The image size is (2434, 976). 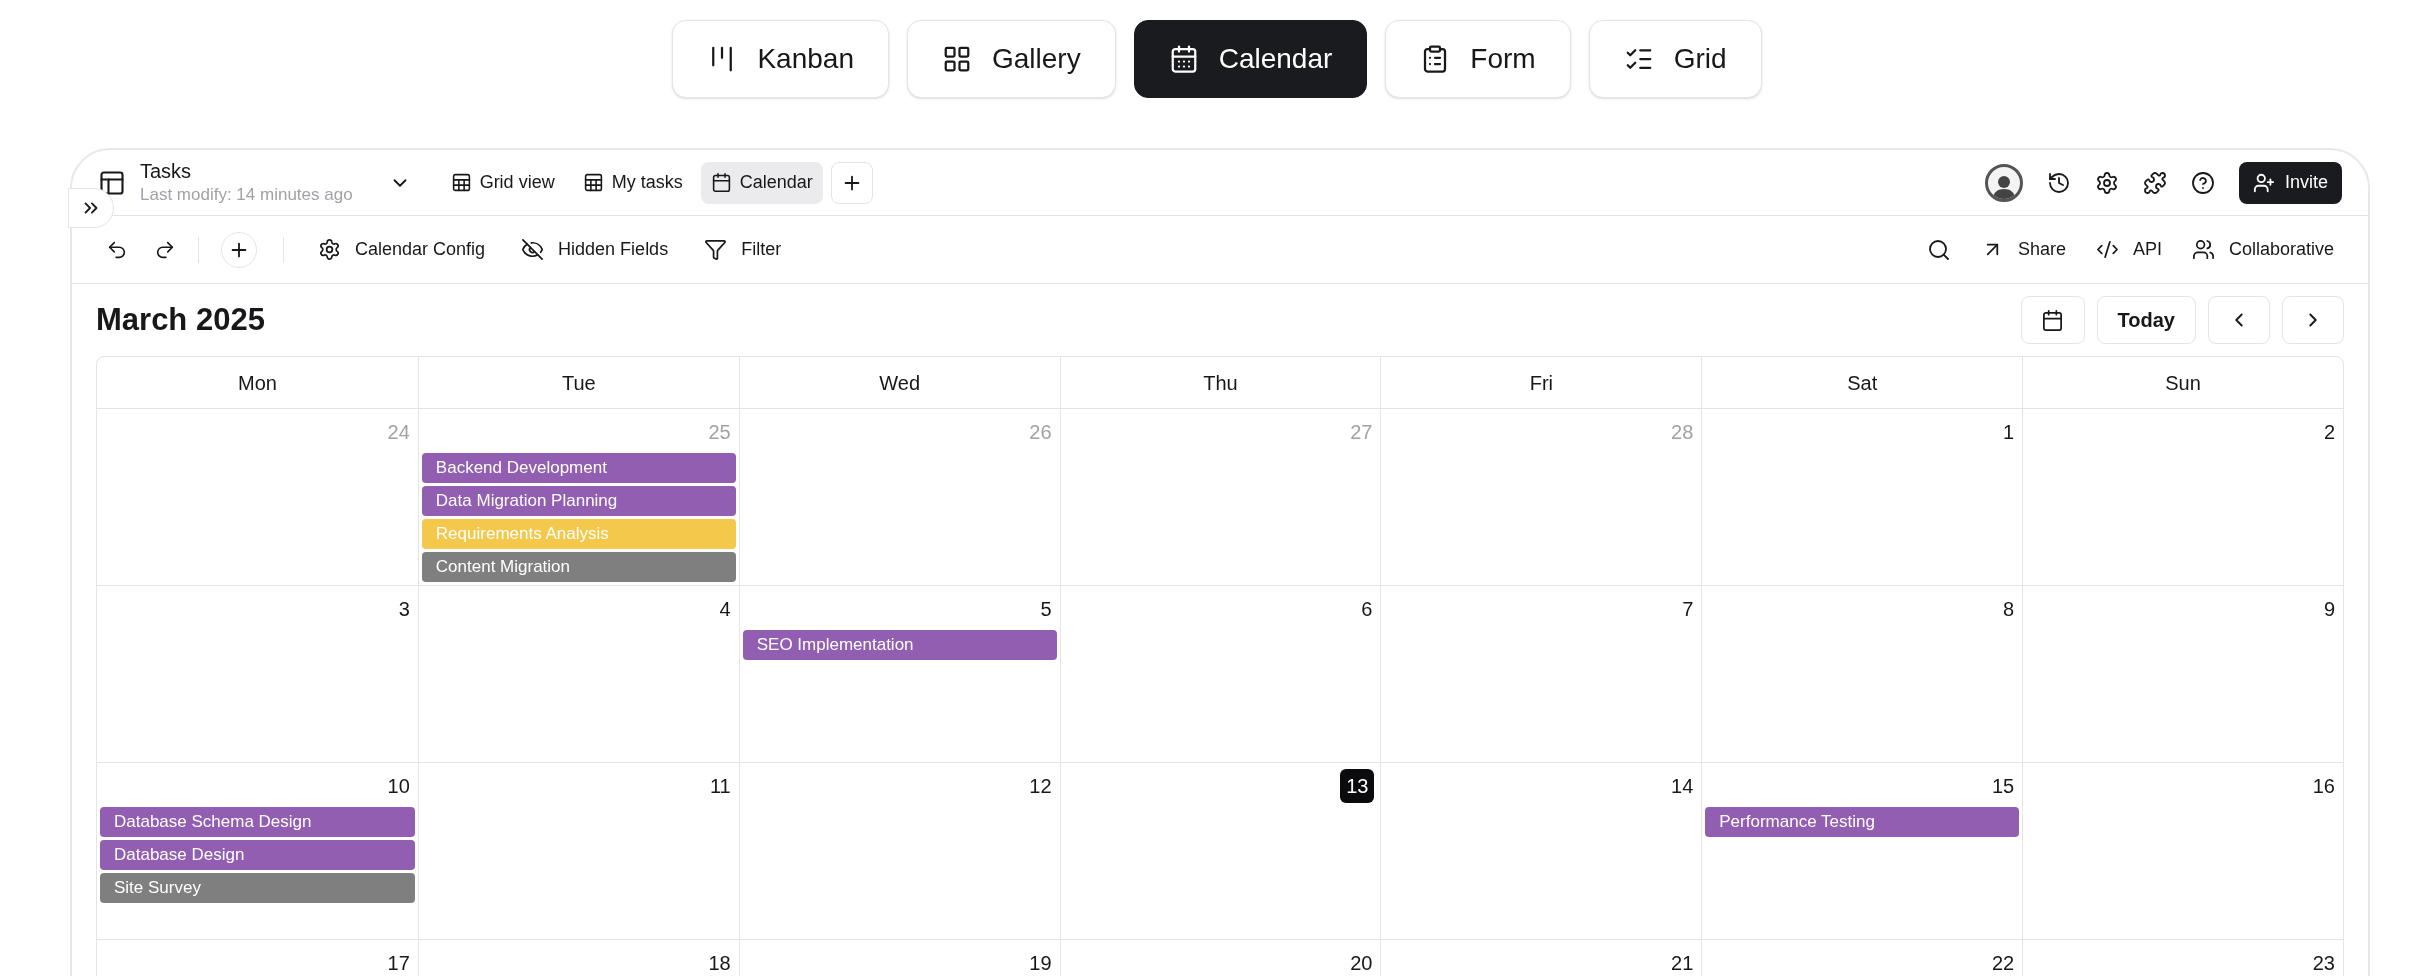 I want to click on day-cell: 20, so click(x=1220, y=958).